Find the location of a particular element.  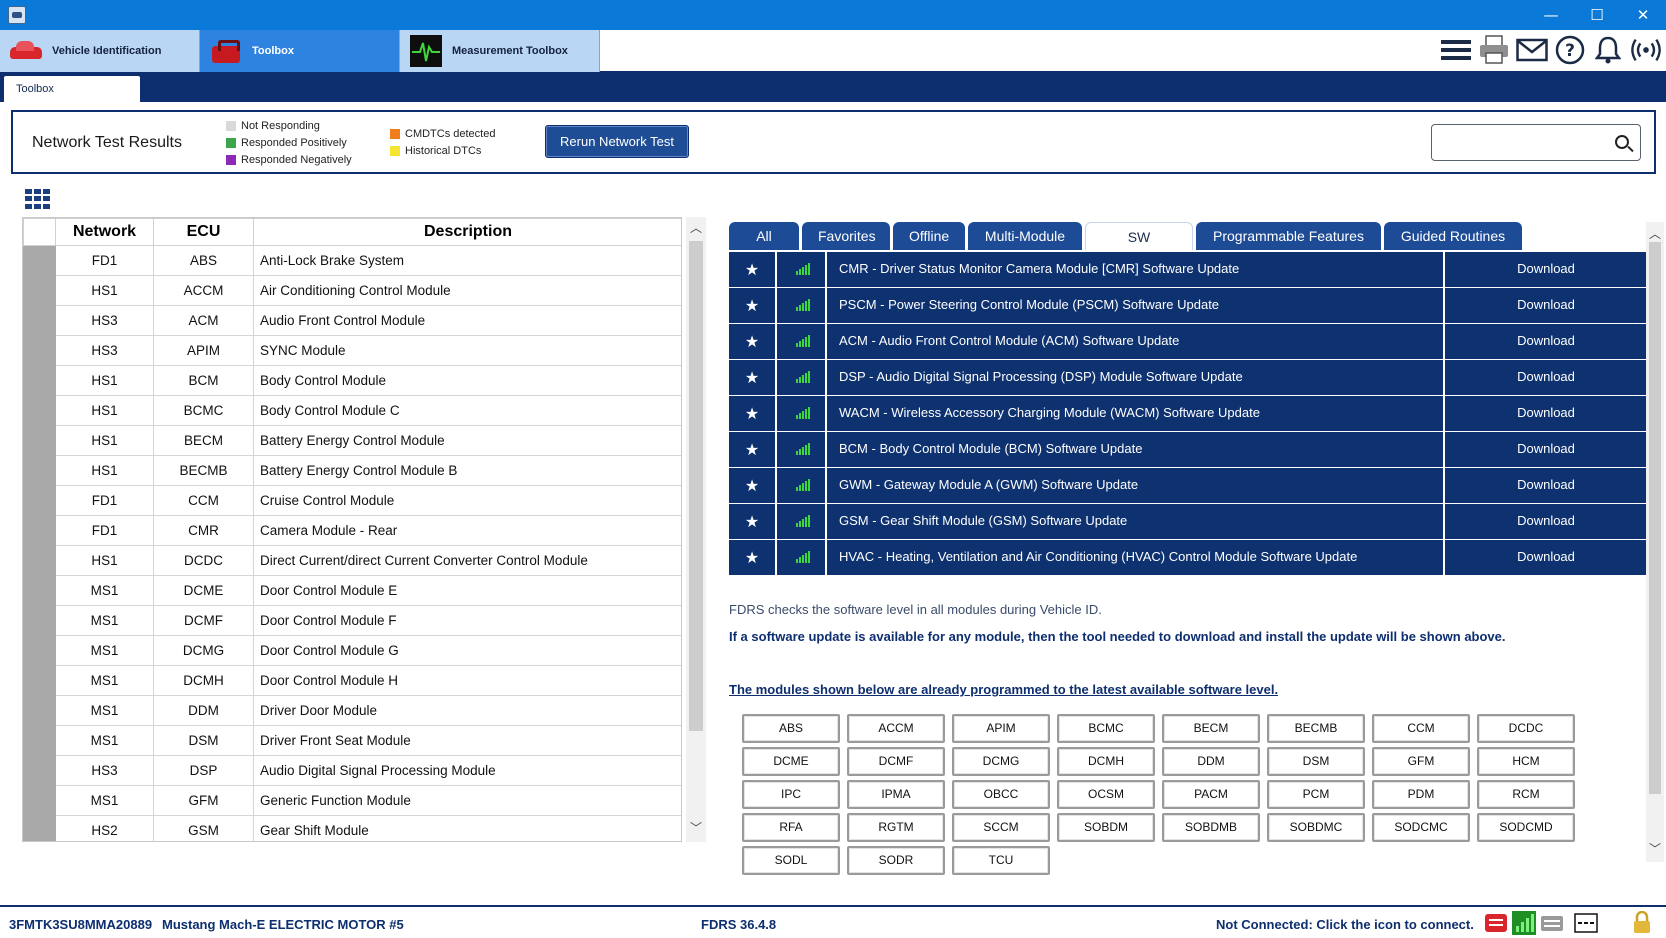

module-chip: DDM is located at coordinates (1211, 761).